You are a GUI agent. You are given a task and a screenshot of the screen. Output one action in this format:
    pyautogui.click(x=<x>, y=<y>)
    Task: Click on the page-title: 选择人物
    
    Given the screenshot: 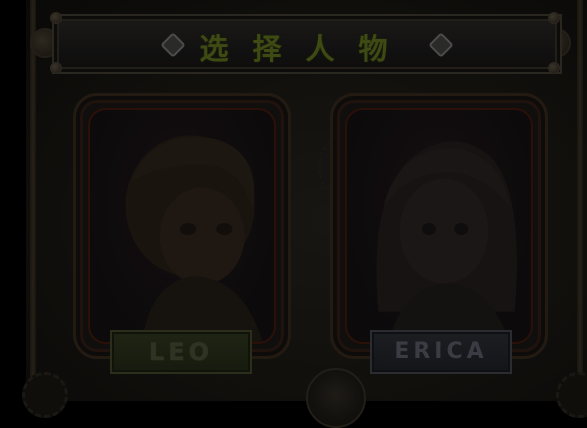 What is the action you would take?
    pyautogui.click(x=305, y=49)
    